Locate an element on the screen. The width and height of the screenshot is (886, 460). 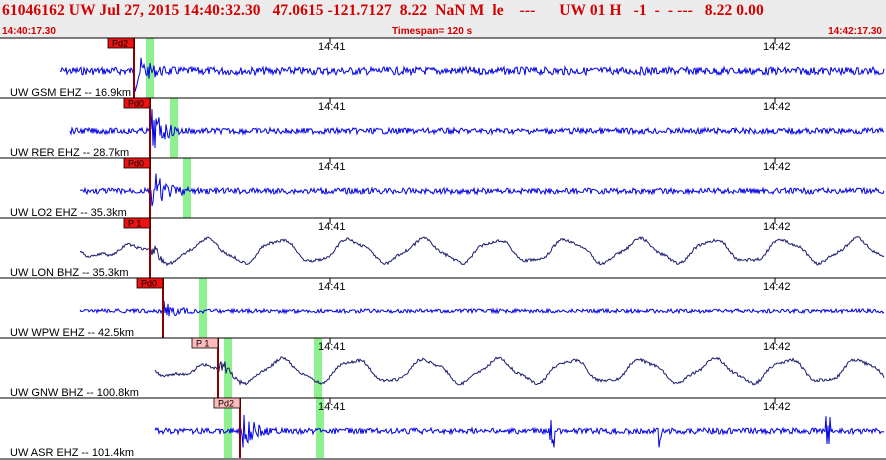
station-label: UW RER EHZ -- 28.7km is located at coordinates (69, 153).